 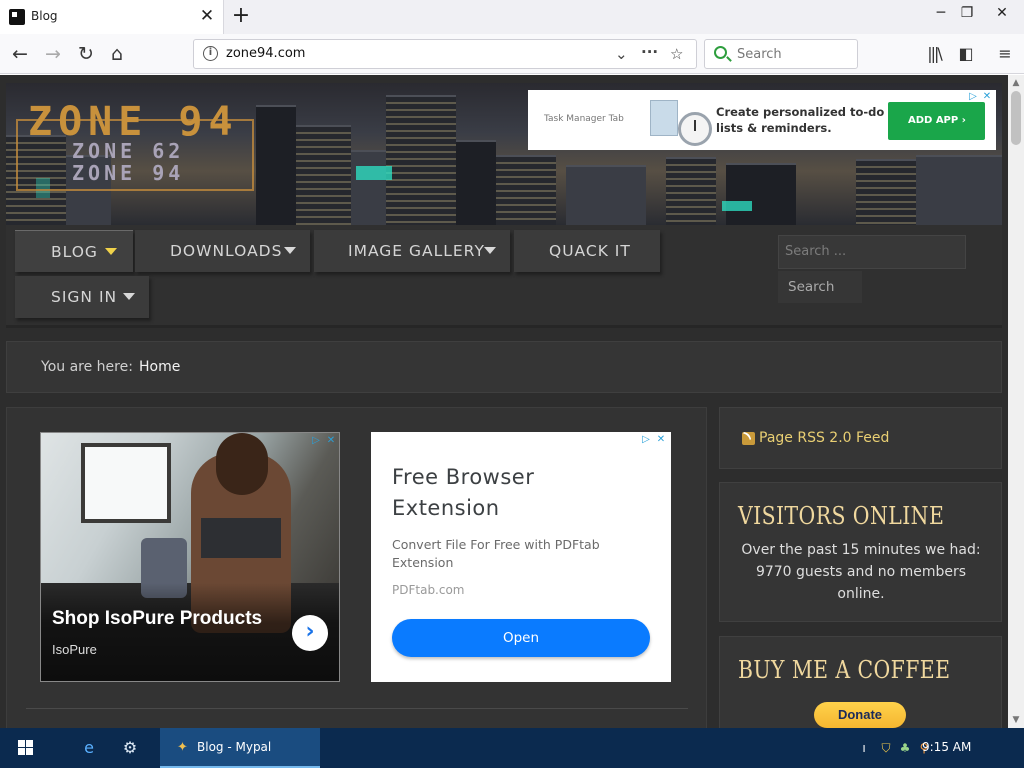 I want to click on ad-clock-graphic, so click(x=695, y=129).